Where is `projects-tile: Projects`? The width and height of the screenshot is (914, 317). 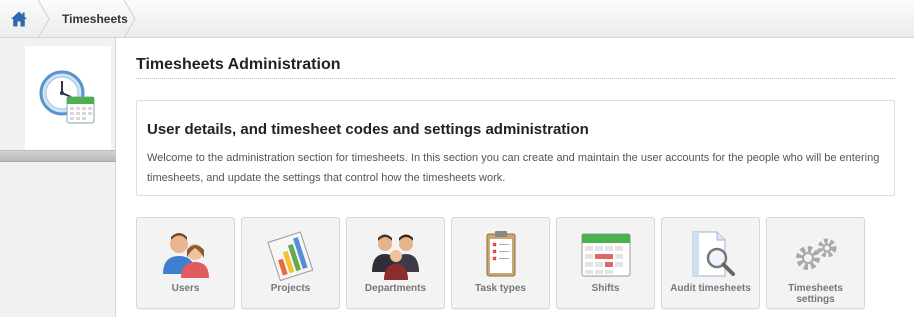
projects-tile: Projects is located at coordinates (290, 263).